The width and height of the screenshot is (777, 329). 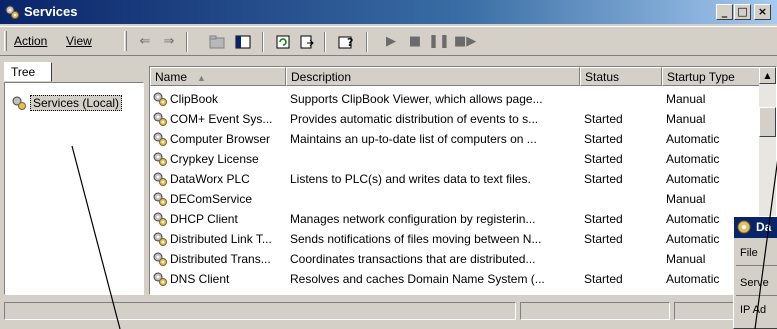 I want to click on background-window-title: Da, so click(x=764, y=227).